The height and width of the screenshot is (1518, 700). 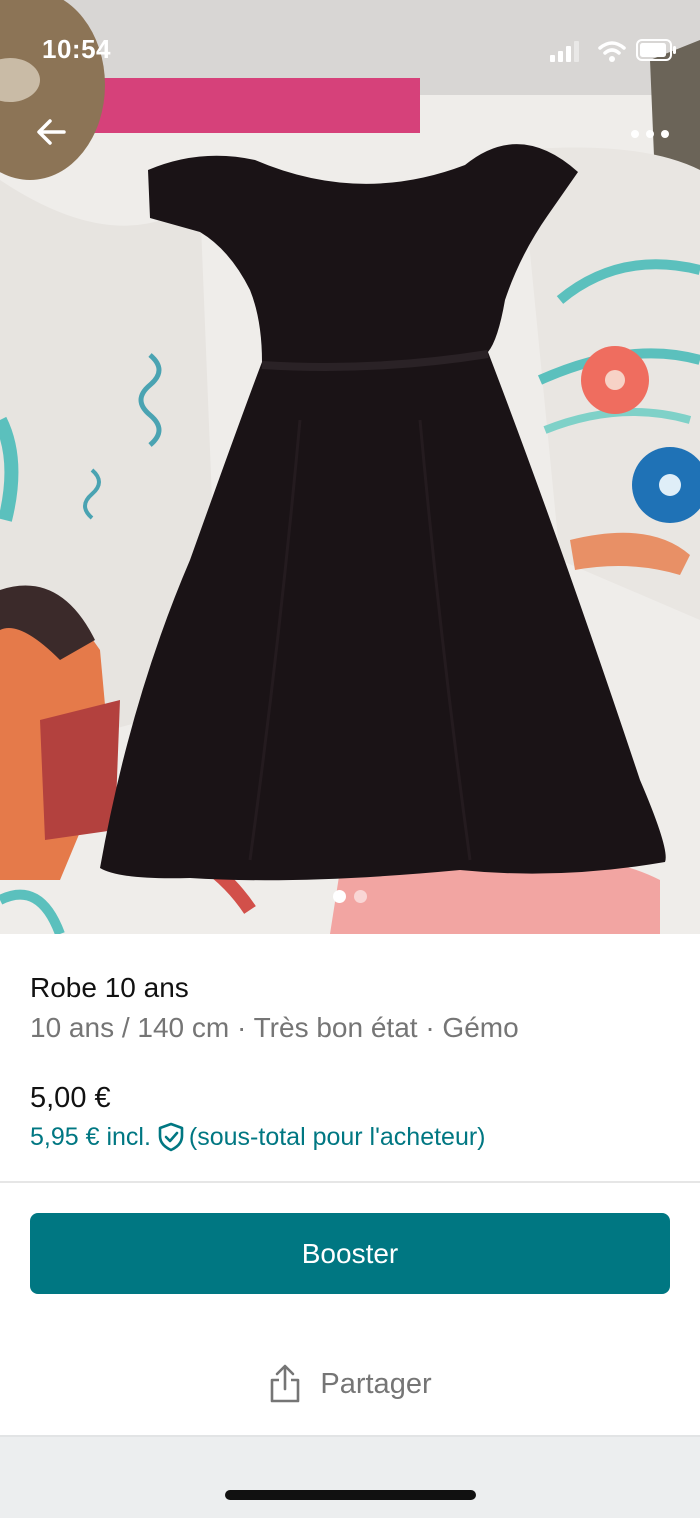 I want to click on pager-dot-active, so click(x=339, y=896).